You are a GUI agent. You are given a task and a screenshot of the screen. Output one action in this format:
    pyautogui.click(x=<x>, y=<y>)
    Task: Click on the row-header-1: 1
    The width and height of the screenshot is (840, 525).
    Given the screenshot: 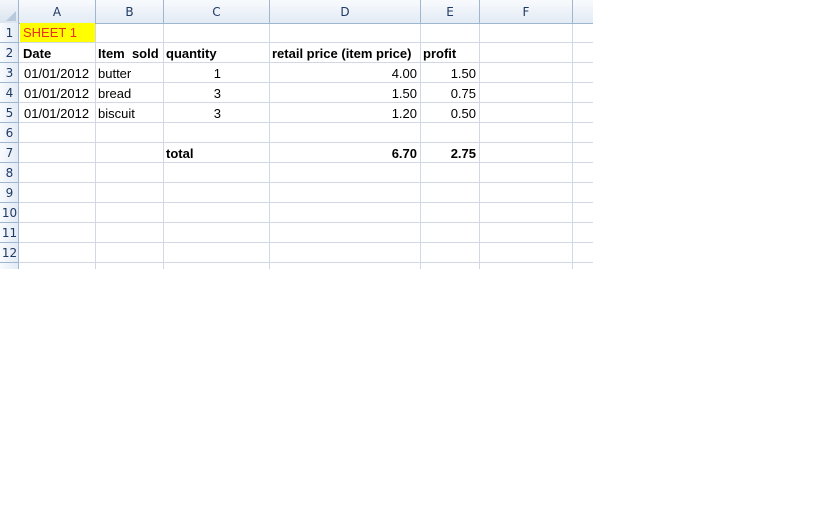 What is the action you would take?
    pyautogui.click(x=9, y=33)
    